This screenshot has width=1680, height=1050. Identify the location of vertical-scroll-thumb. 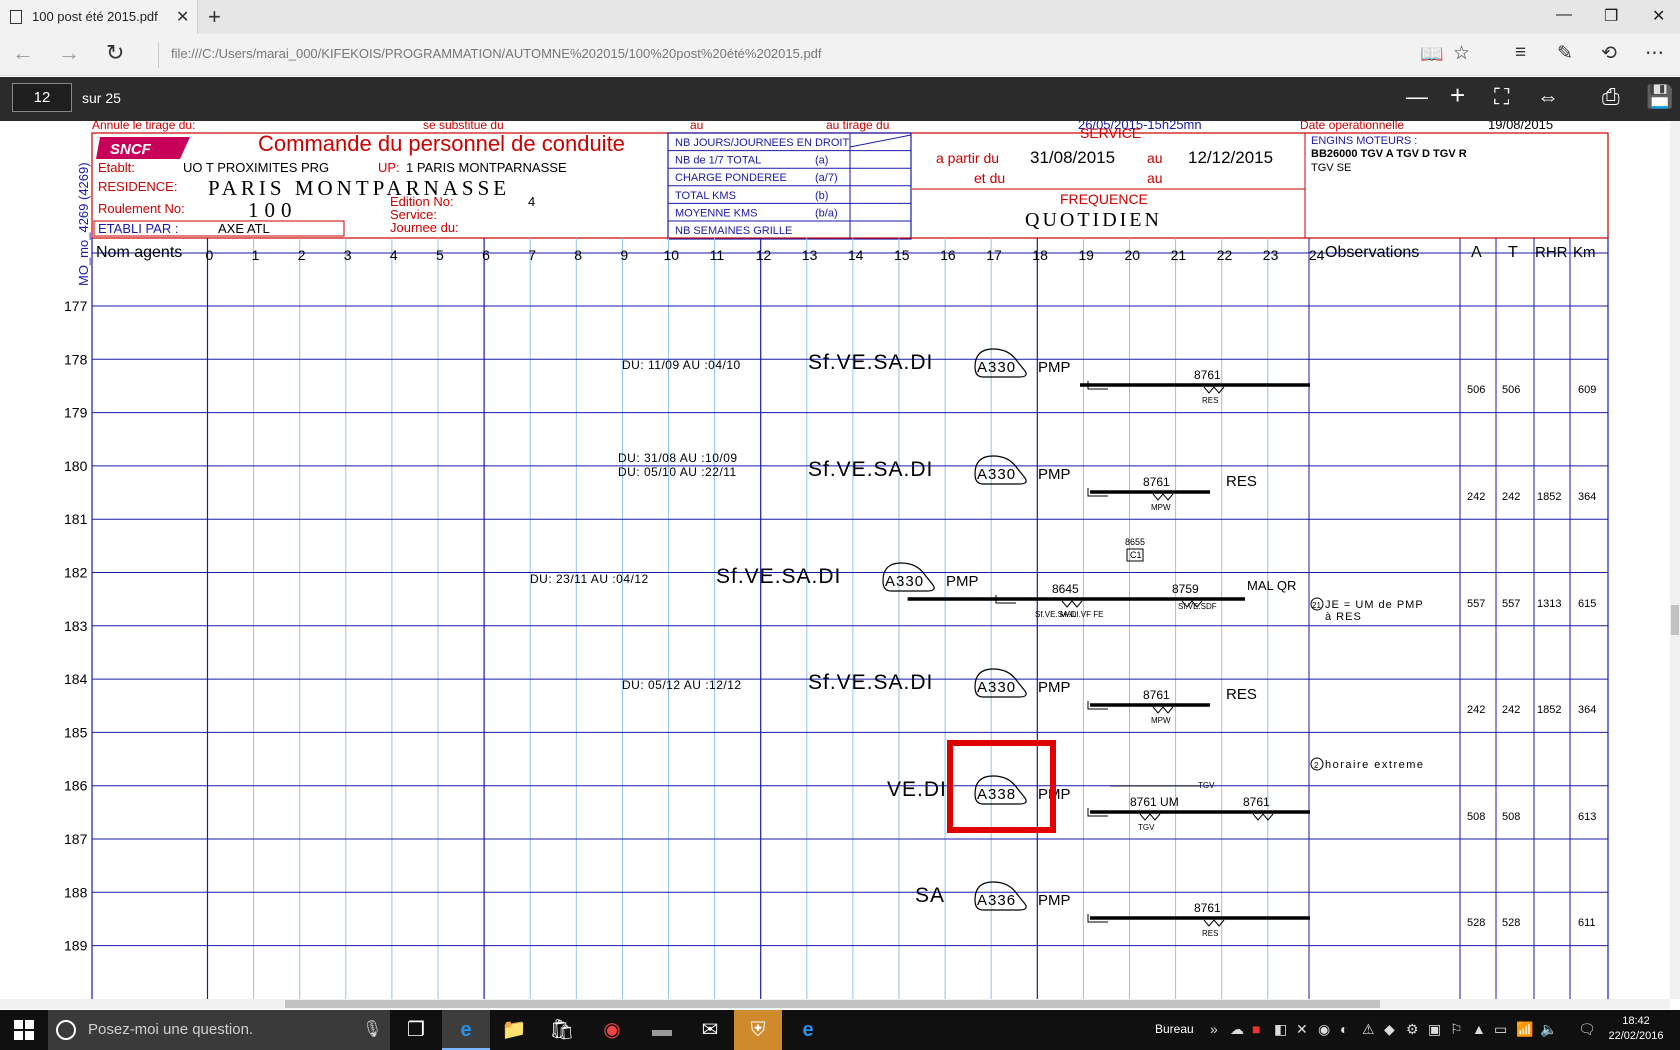
(1675, 620).